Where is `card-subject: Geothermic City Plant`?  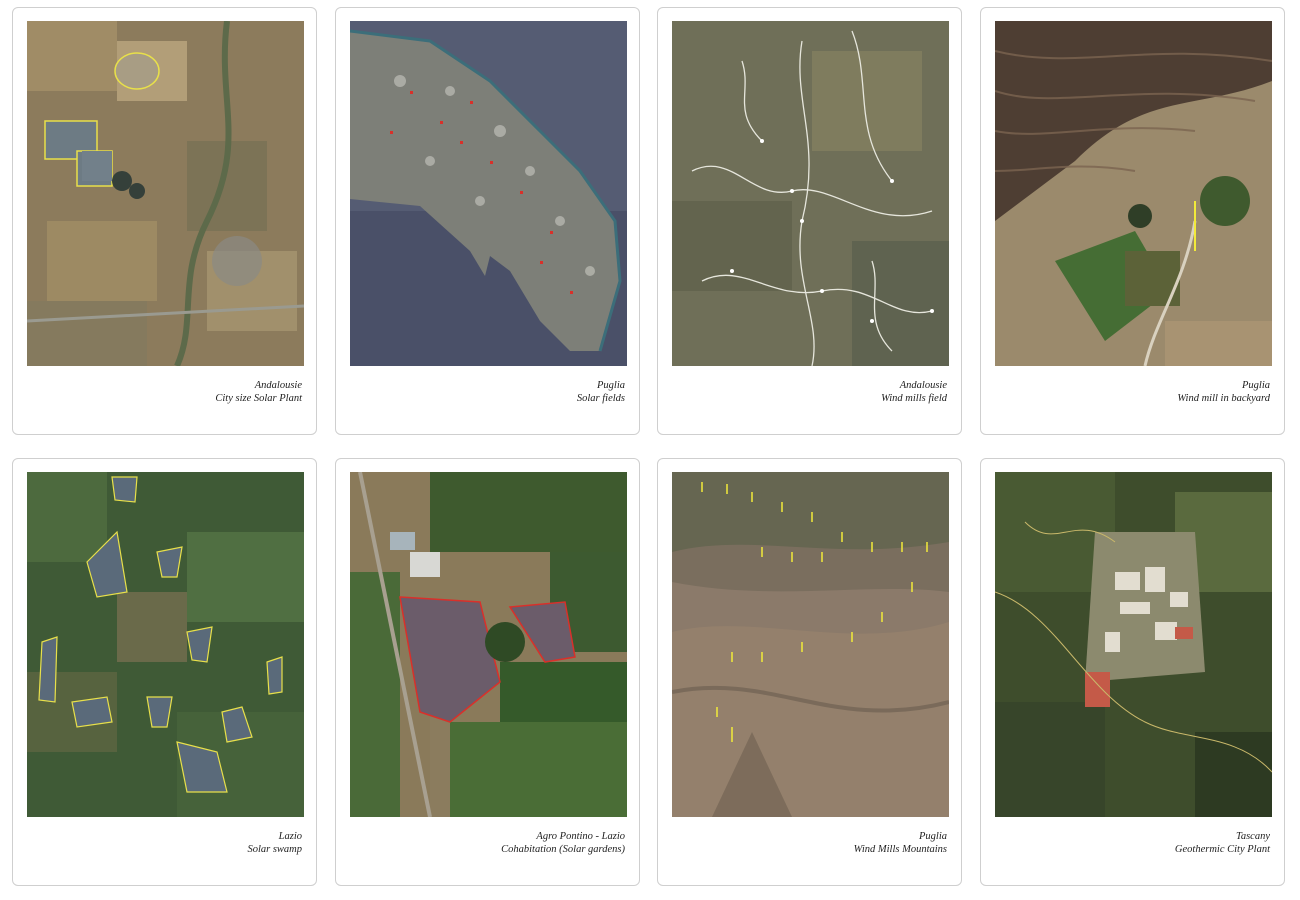
card-subject: Geothermic City Plant is located at coordinates (1222, 849).